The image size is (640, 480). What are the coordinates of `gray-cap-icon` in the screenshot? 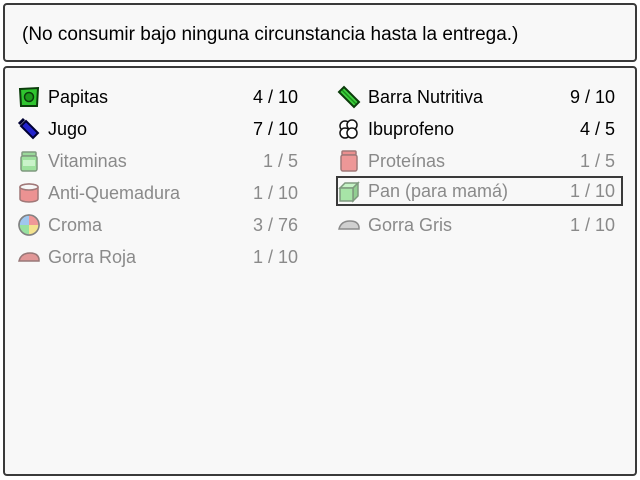 It's located at (349, 225).